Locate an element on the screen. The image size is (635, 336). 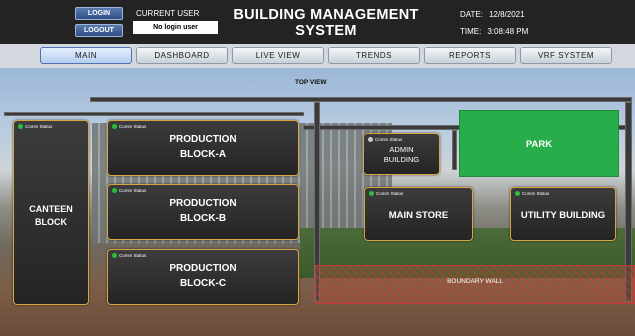
date-value: 12/8/2021 is located at coordinates (506, 14).